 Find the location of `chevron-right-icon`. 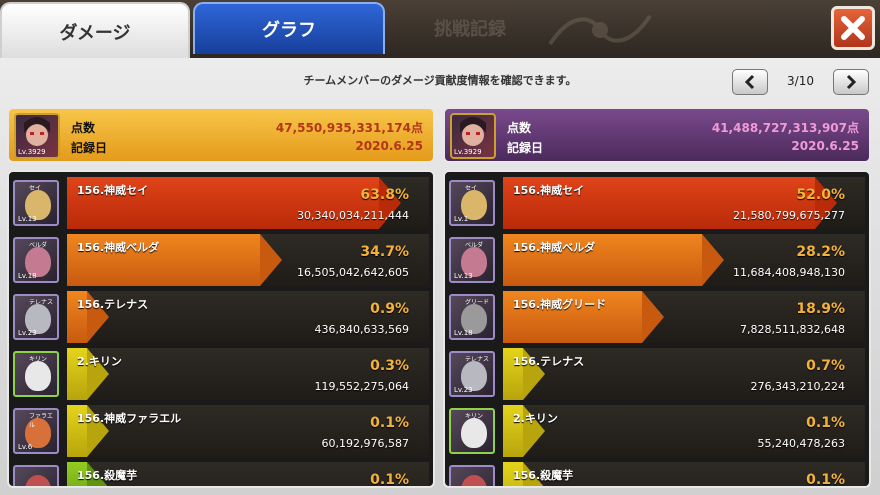

chevron-right-icon is located at coordinates (851, 82).